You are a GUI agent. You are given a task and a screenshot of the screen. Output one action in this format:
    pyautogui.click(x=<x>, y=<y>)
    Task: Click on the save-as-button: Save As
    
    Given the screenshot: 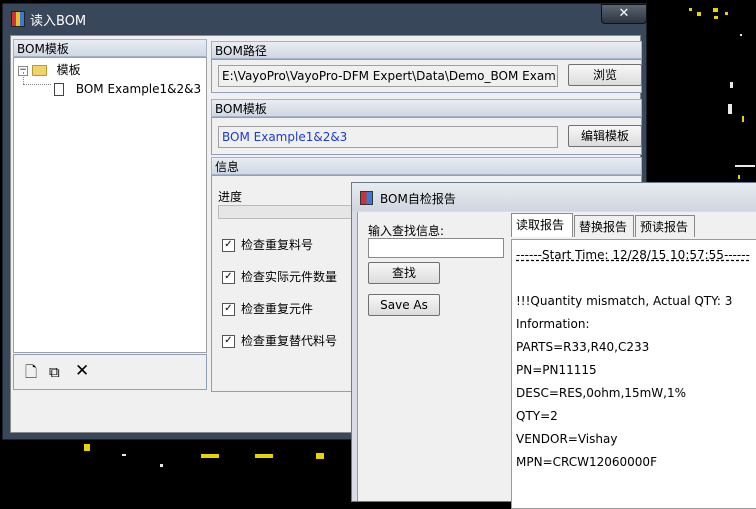 What is the action you would take?
    pyautogui.click(x=404, y=305)
    